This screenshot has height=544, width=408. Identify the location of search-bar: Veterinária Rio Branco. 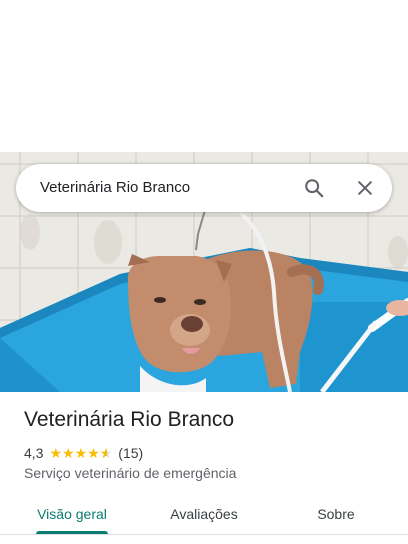
(204, 188).